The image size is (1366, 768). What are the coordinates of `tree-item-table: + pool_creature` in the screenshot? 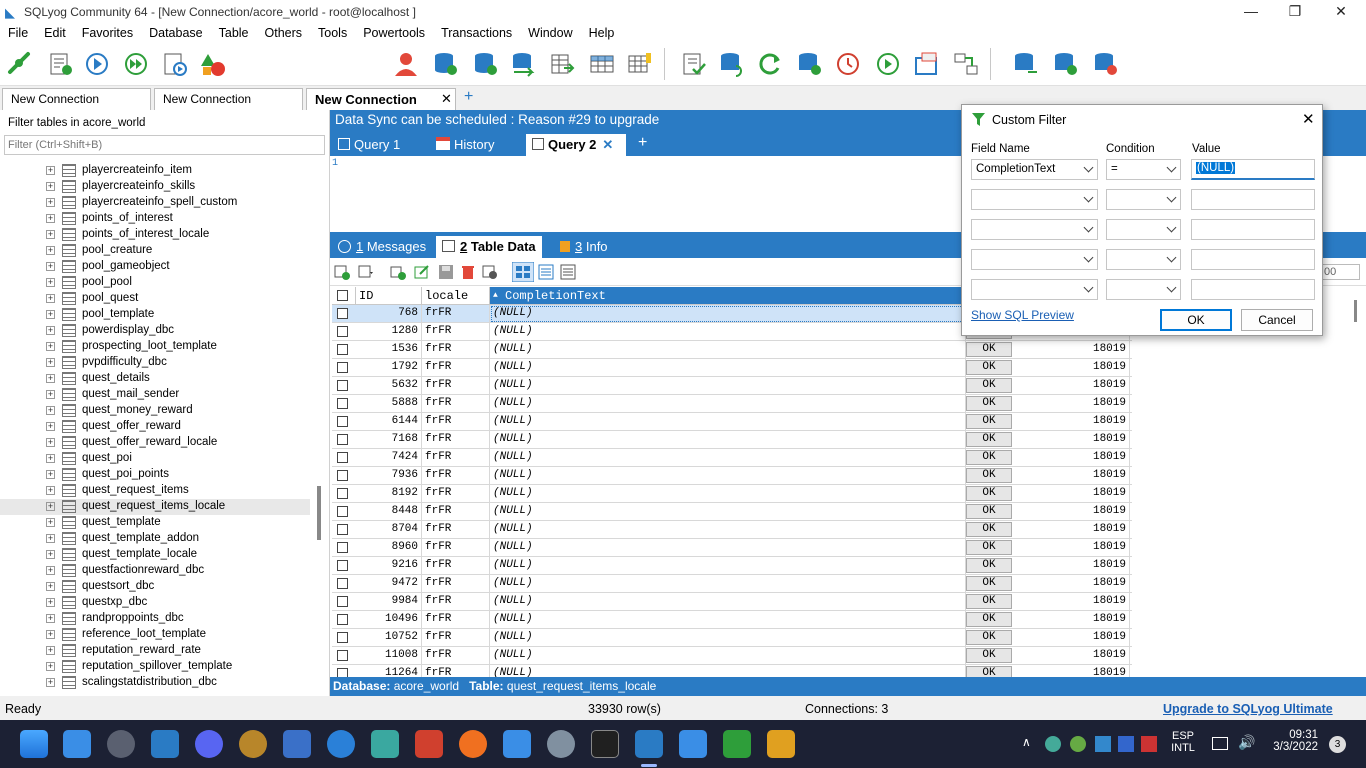 It's located at (155, 251).